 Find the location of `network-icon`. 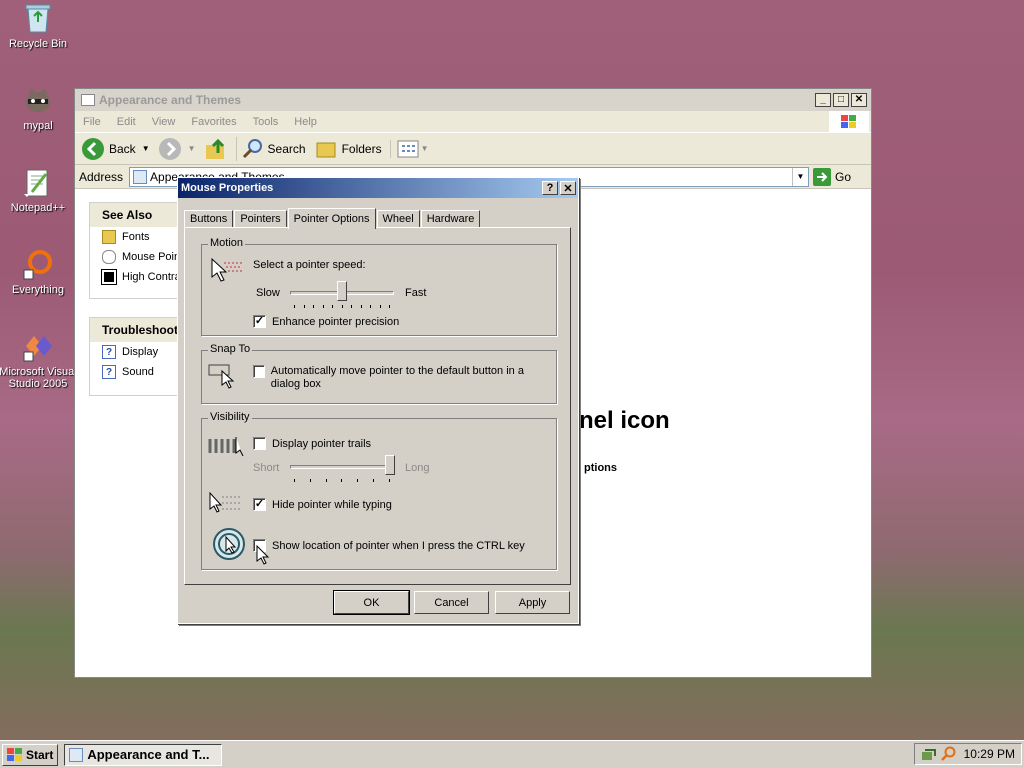

network-icon is located at coordinates (929, 754).